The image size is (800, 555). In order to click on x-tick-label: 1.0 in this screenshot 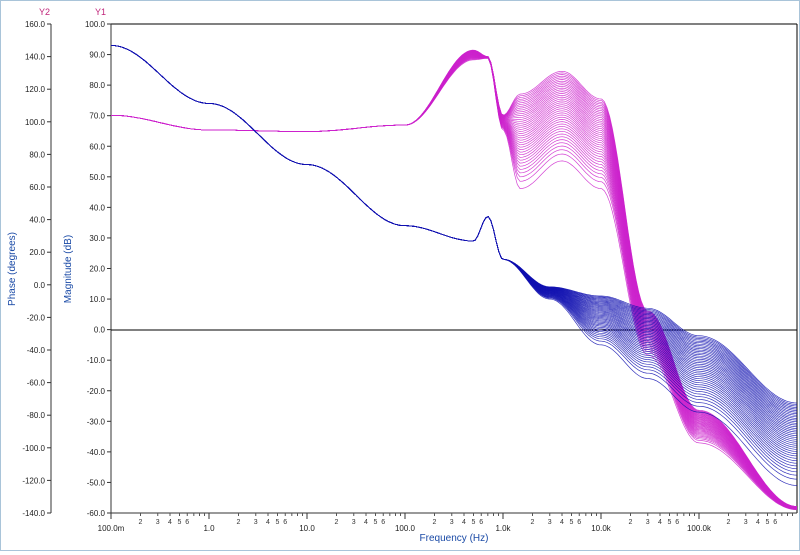, I will do `click(209, 528)`.